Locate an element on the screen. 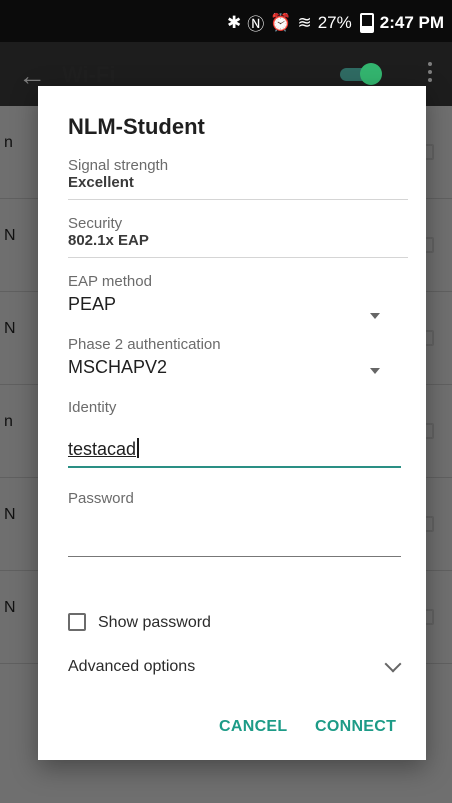  identity-label: Identity is located at coordinates (92, 407).